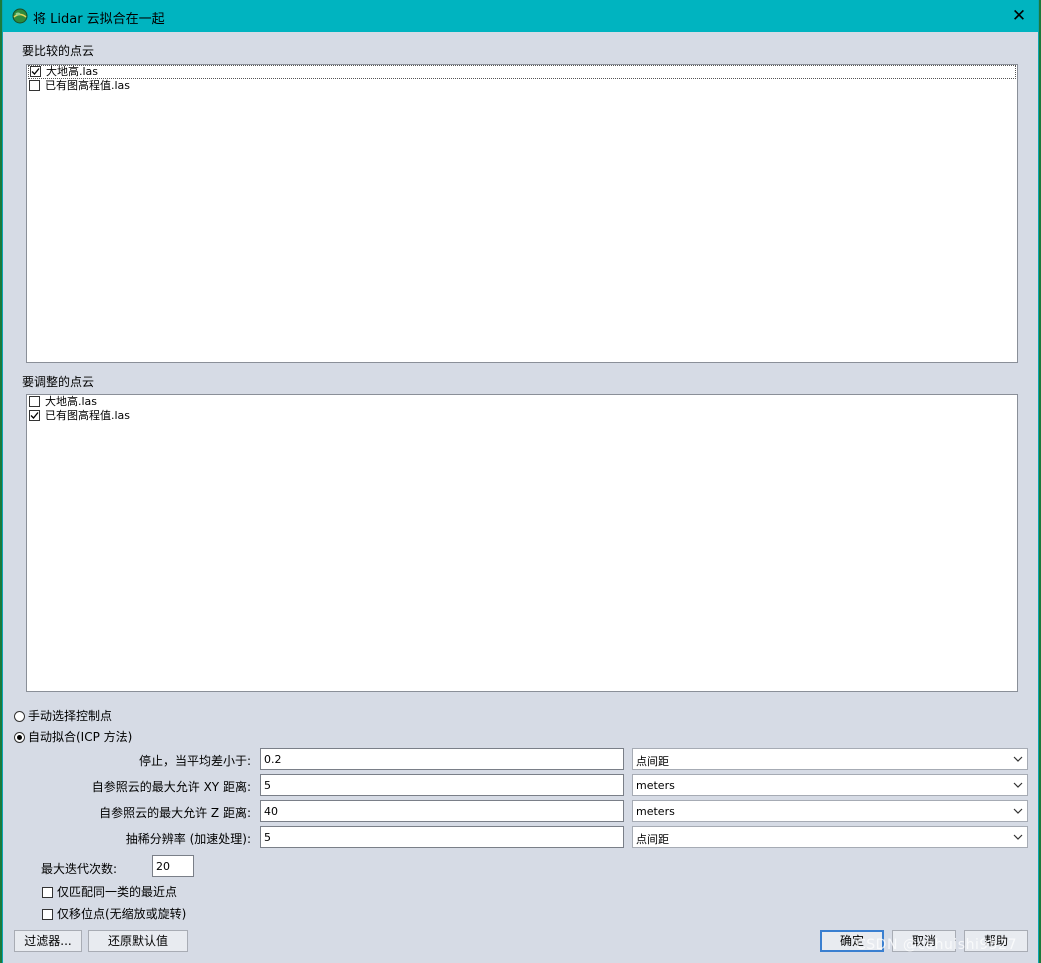 The width and height of the screenshot is (1041, 963). I want to click on adjust-list-label: 要调整的点云, so click(58, 382).